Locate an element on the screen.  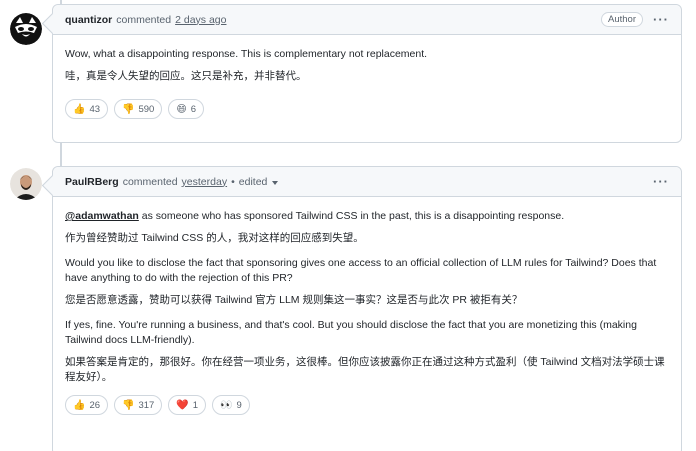
reaction-heart: ❤️ 1 is located at coordinates (187, 405).